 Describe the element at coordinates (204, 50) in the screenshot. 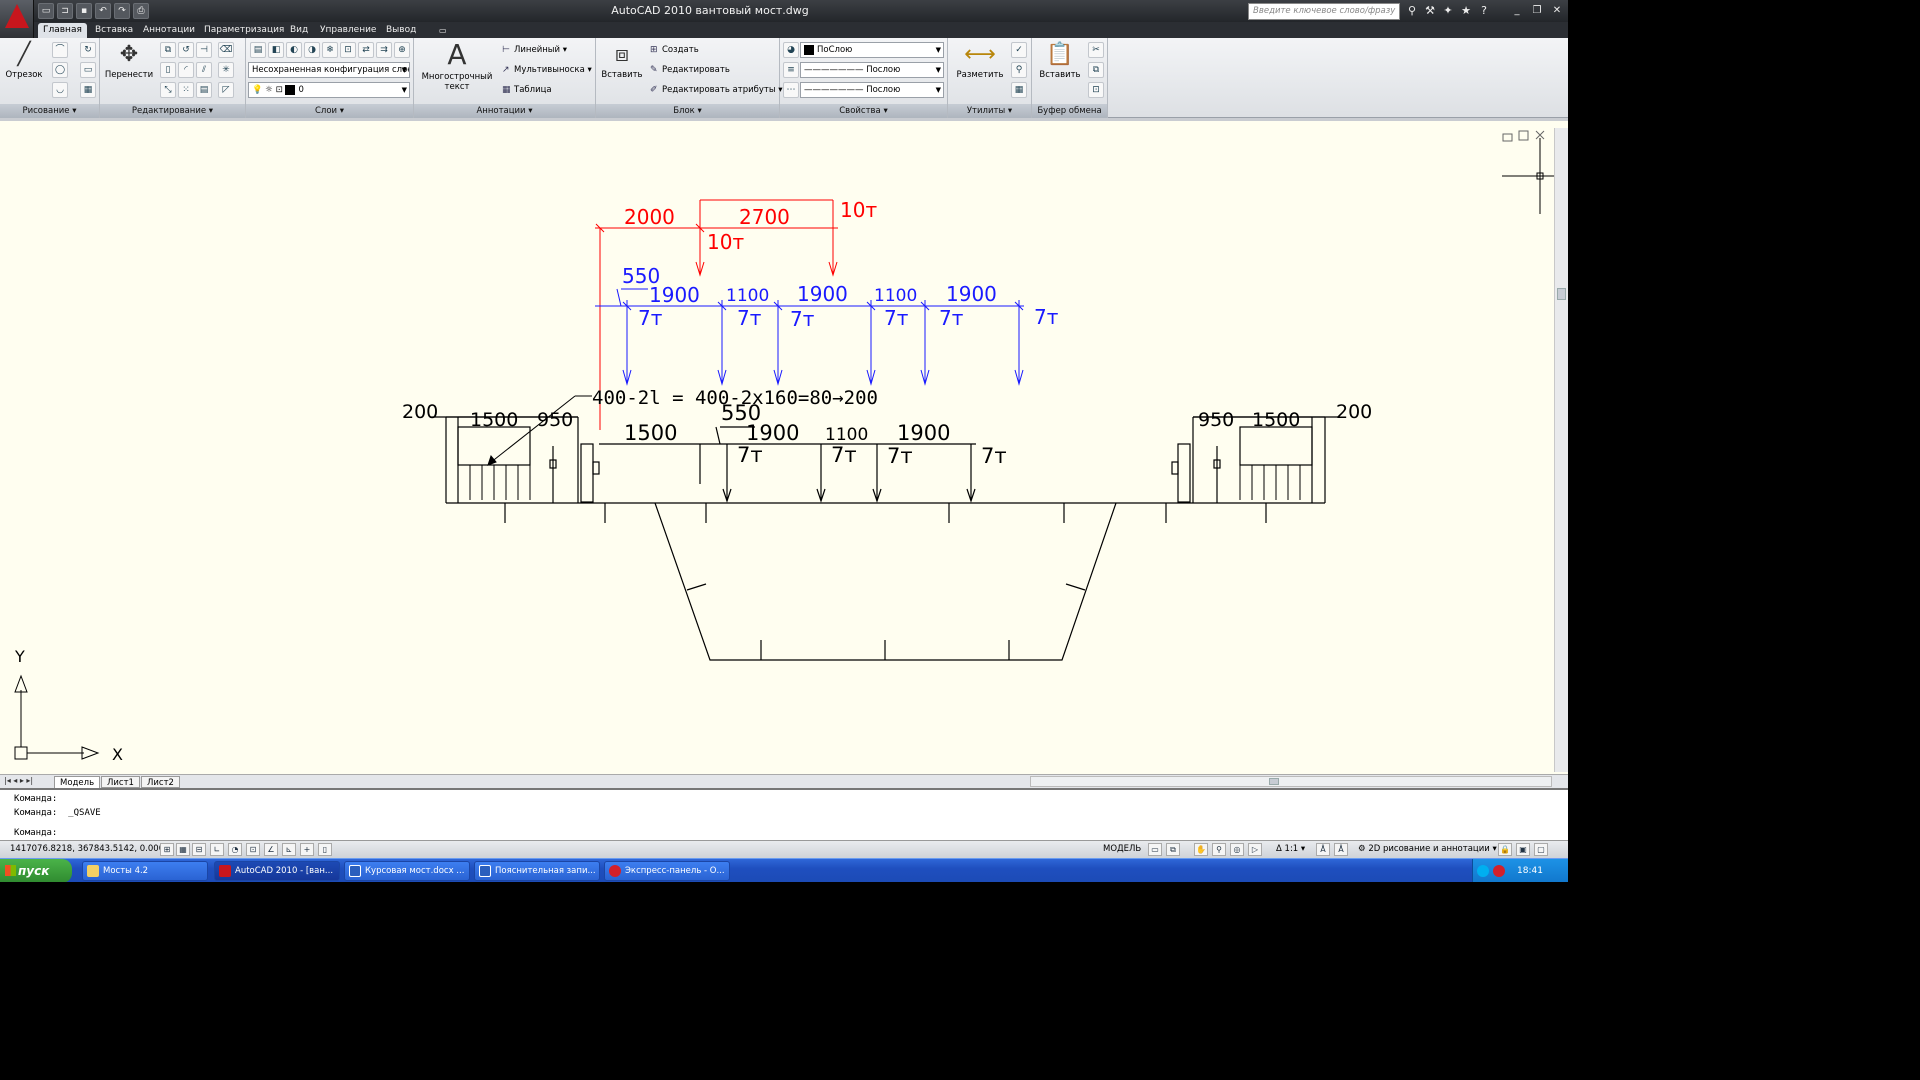

I see `trim-icon: ⊣` at that location.